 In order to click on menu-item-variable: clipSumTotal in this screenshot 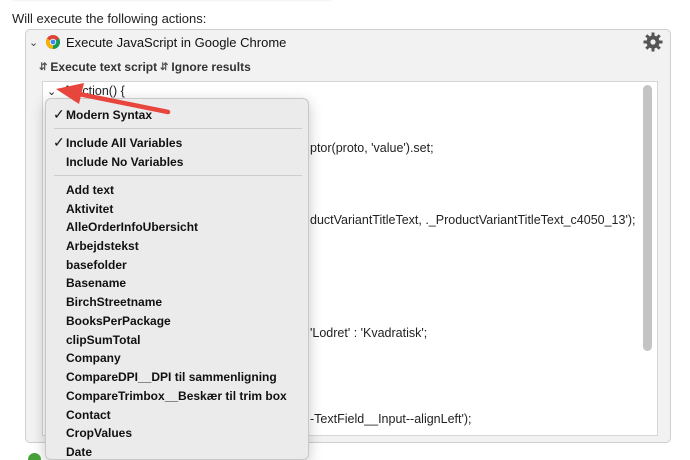, I will do `click(177, 339)`.